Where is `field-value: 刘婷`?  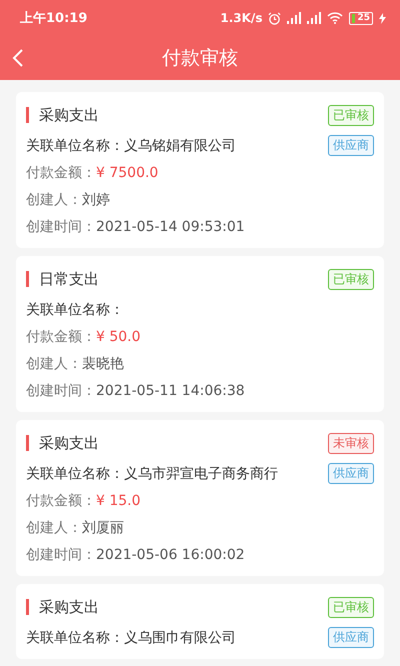 field-value: 刘婷 is located at coordinates (96, 199).